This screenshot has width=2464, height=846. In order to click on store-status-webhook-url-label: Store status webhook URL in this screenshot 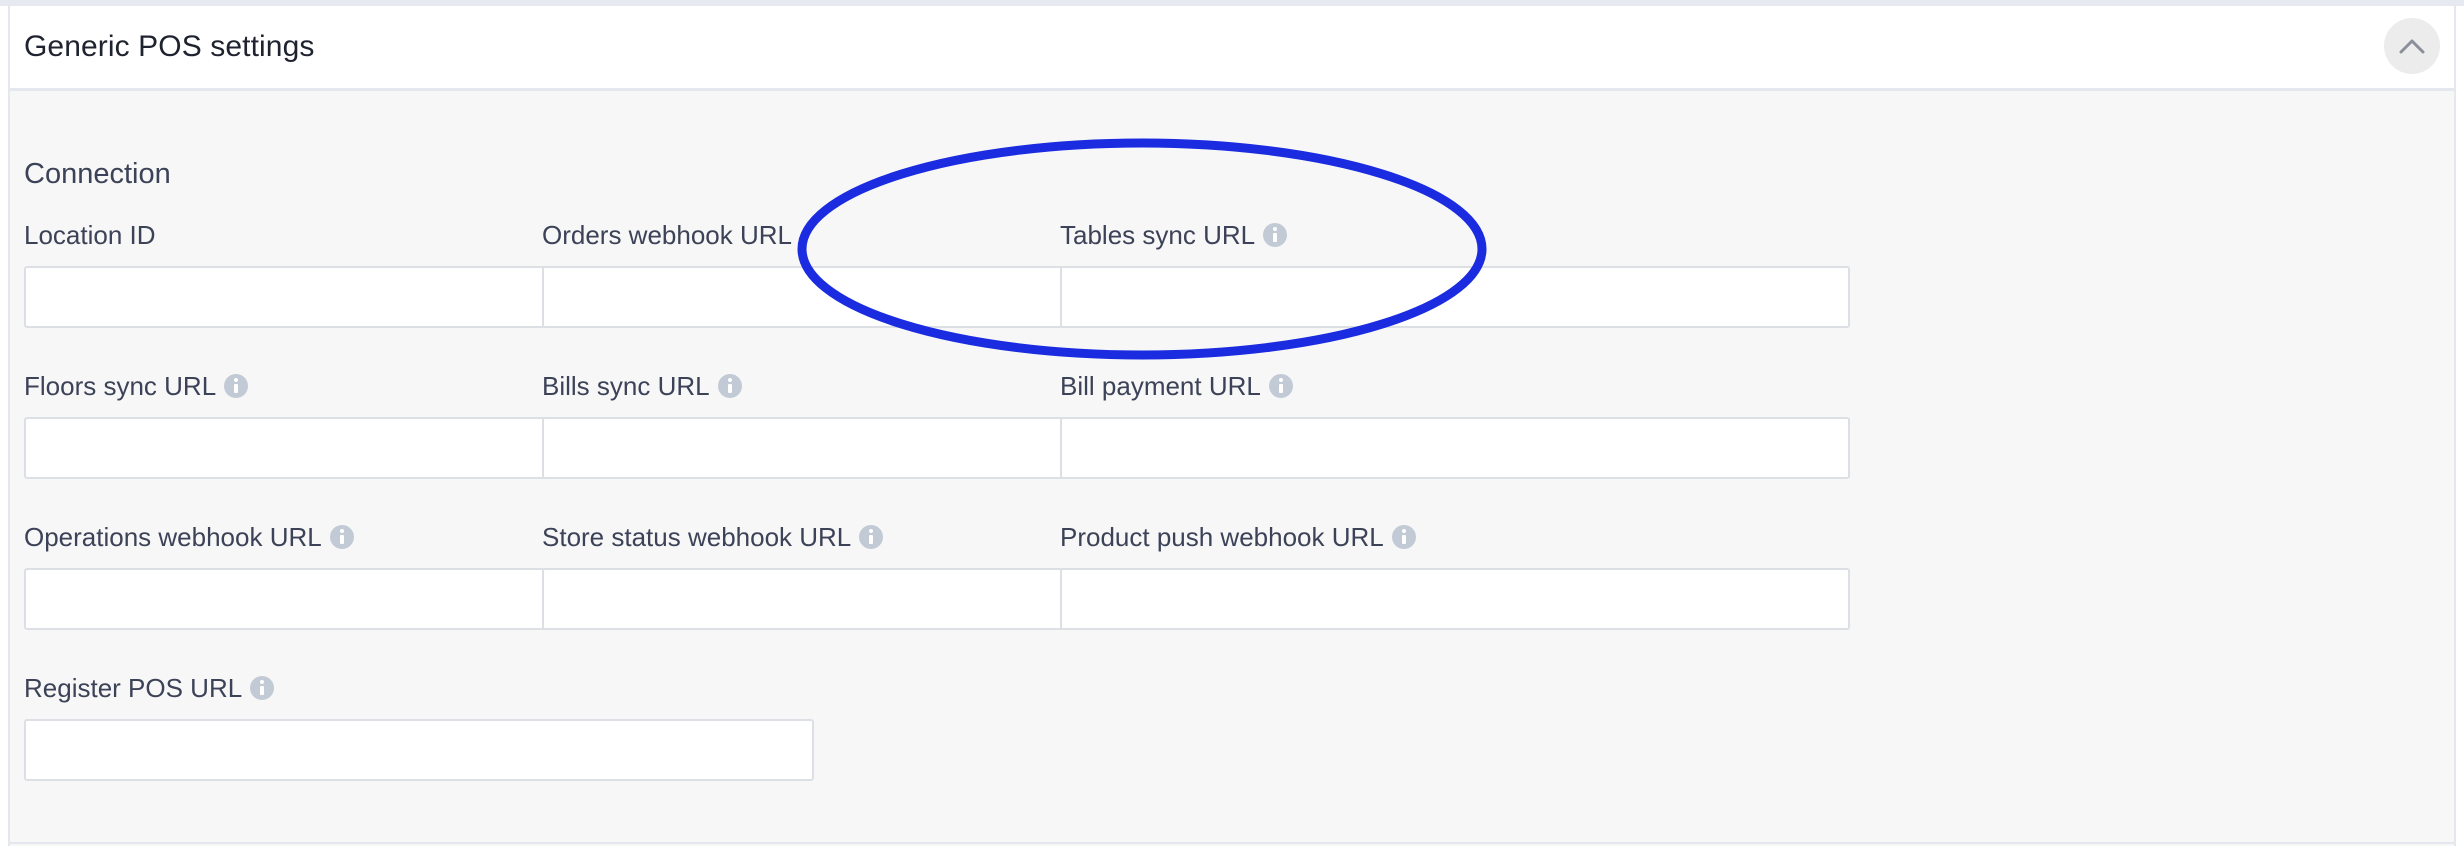, I will do `click(697, 536)`.